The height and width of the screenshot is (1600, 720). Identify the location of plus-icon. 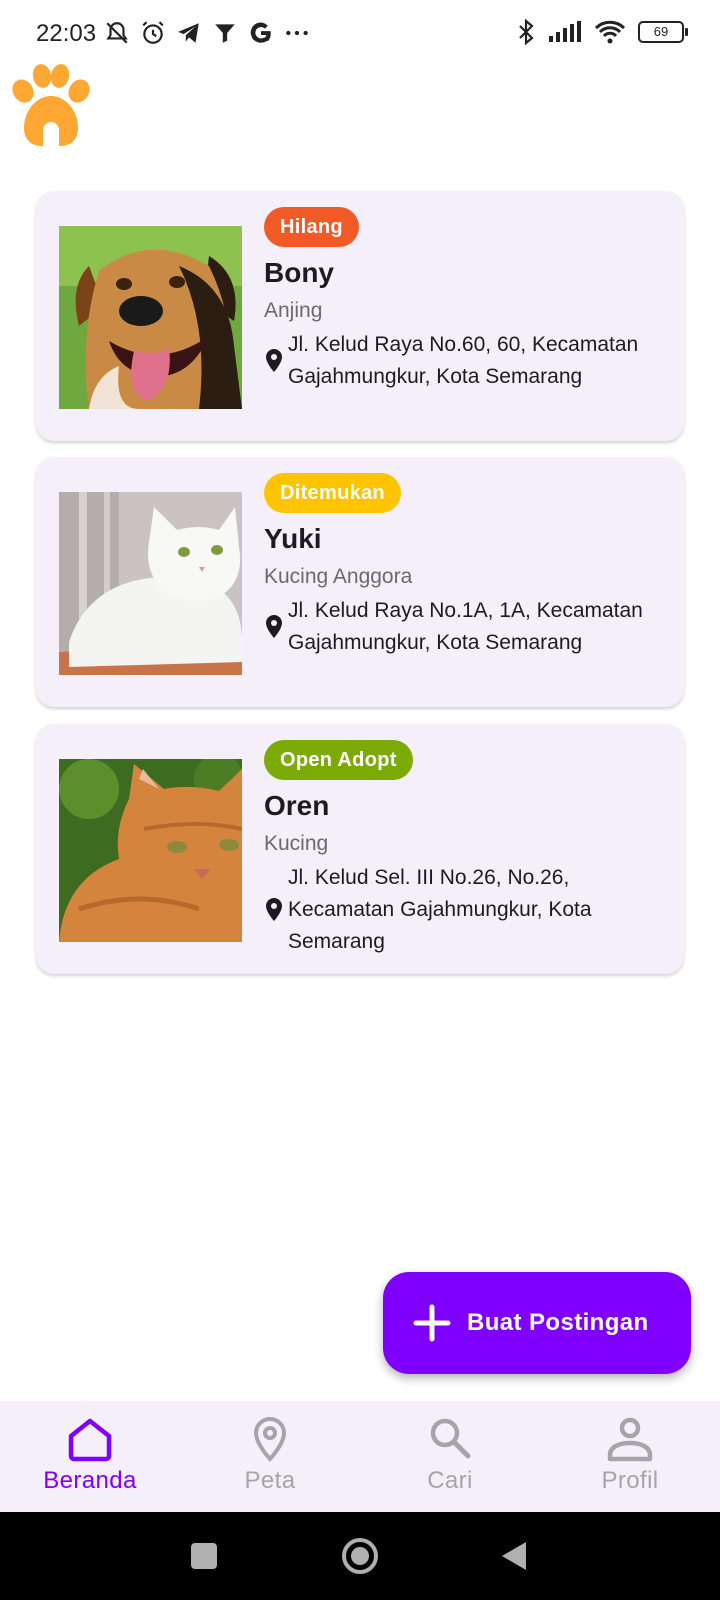
(432, 1323).